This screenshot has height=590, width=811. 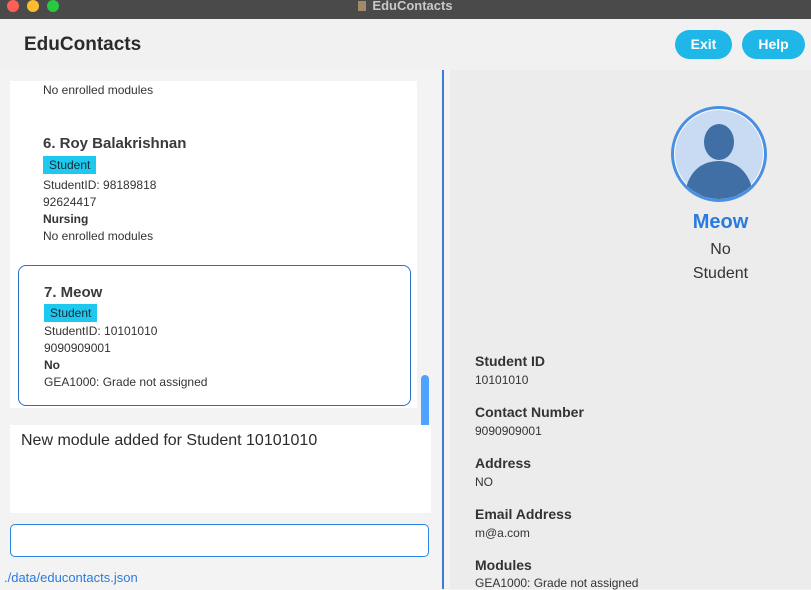 I want to click on field-label-contact-number: Contact Number, so click(x=529, y=412).